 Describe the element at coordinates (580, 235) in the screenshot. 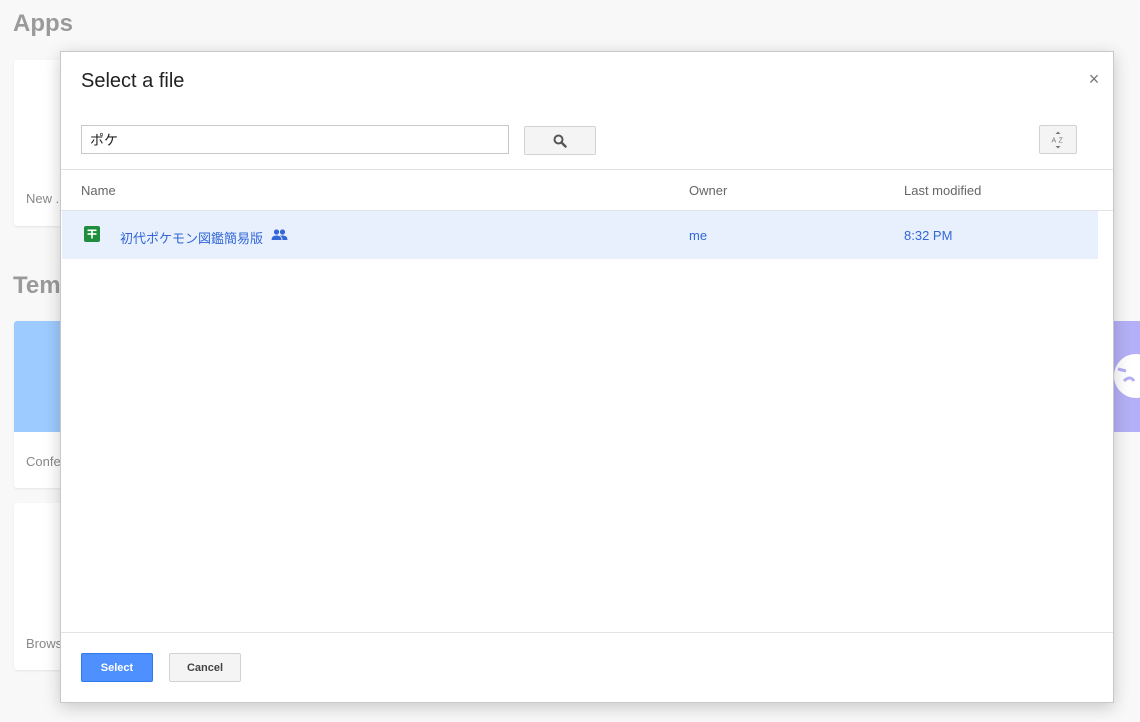

I see `file-row: 初代ポケモン図鑑簡易版 me 8:32 PM` at that location.